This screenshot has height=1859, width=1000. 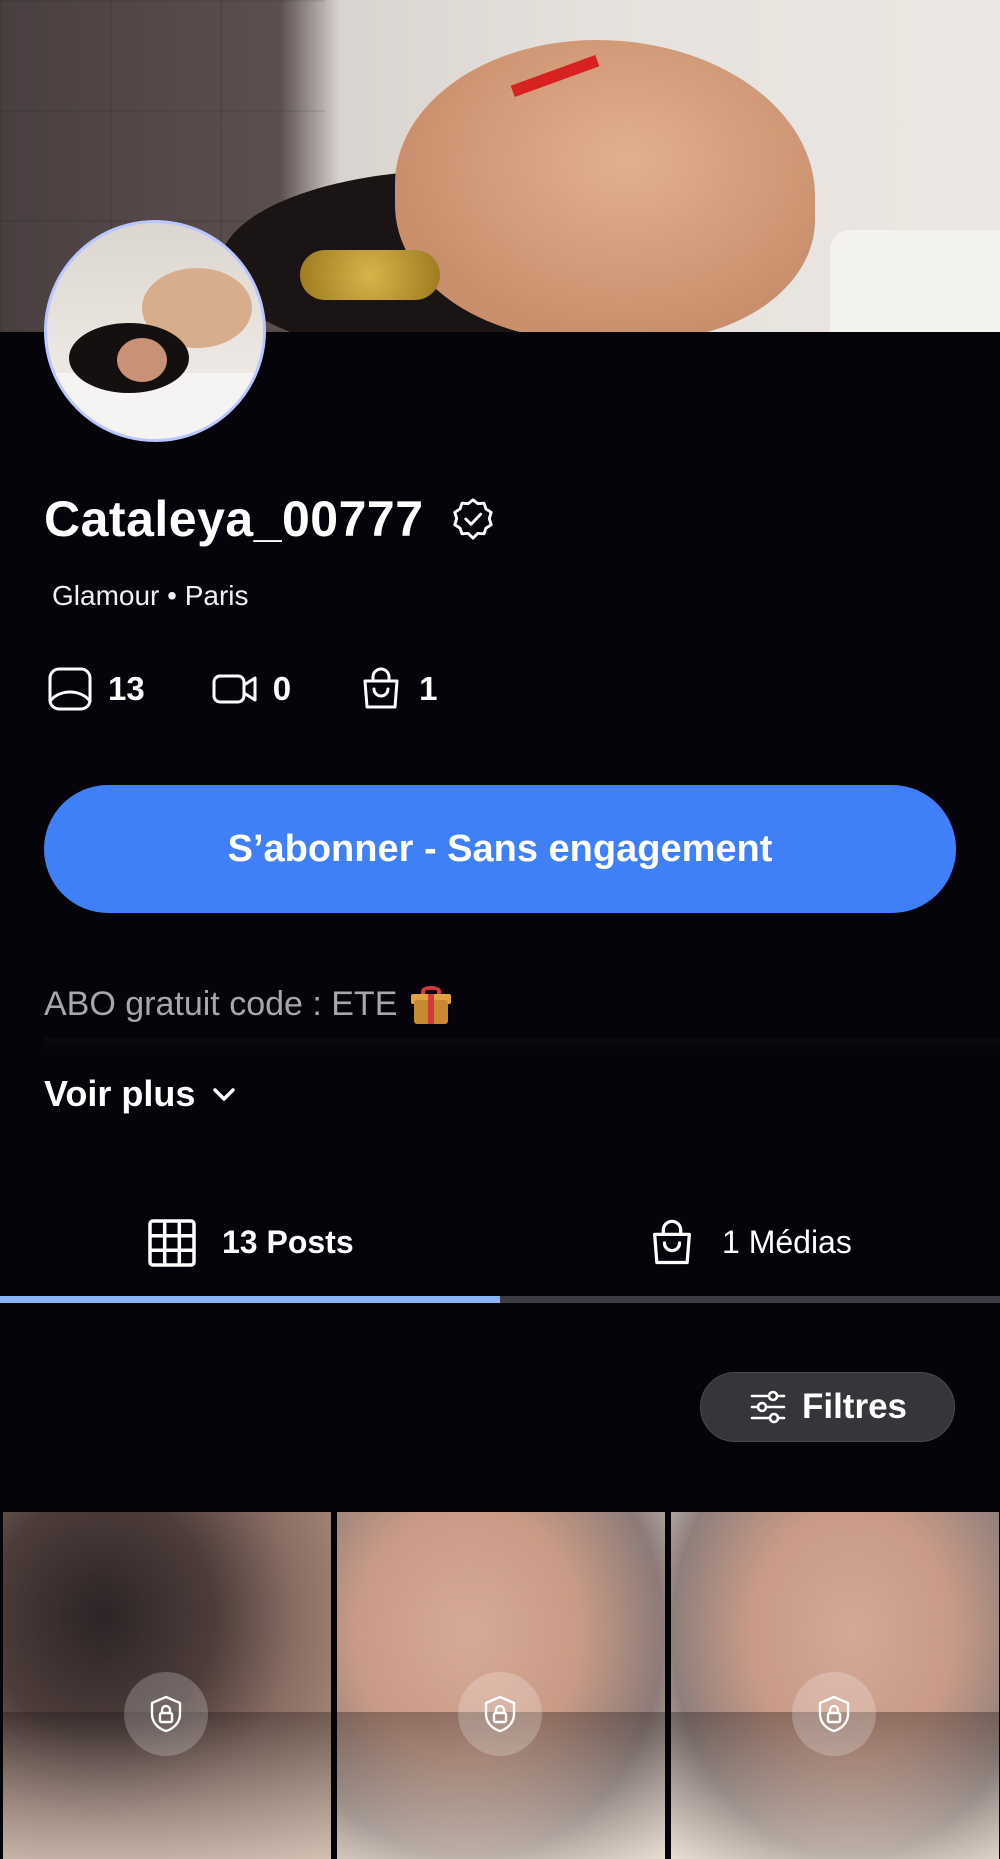 What do you see at coordinates (854, 1406) in the screenshot?
I see `filters-label: Filtres` at bounding box center [854, 1406].